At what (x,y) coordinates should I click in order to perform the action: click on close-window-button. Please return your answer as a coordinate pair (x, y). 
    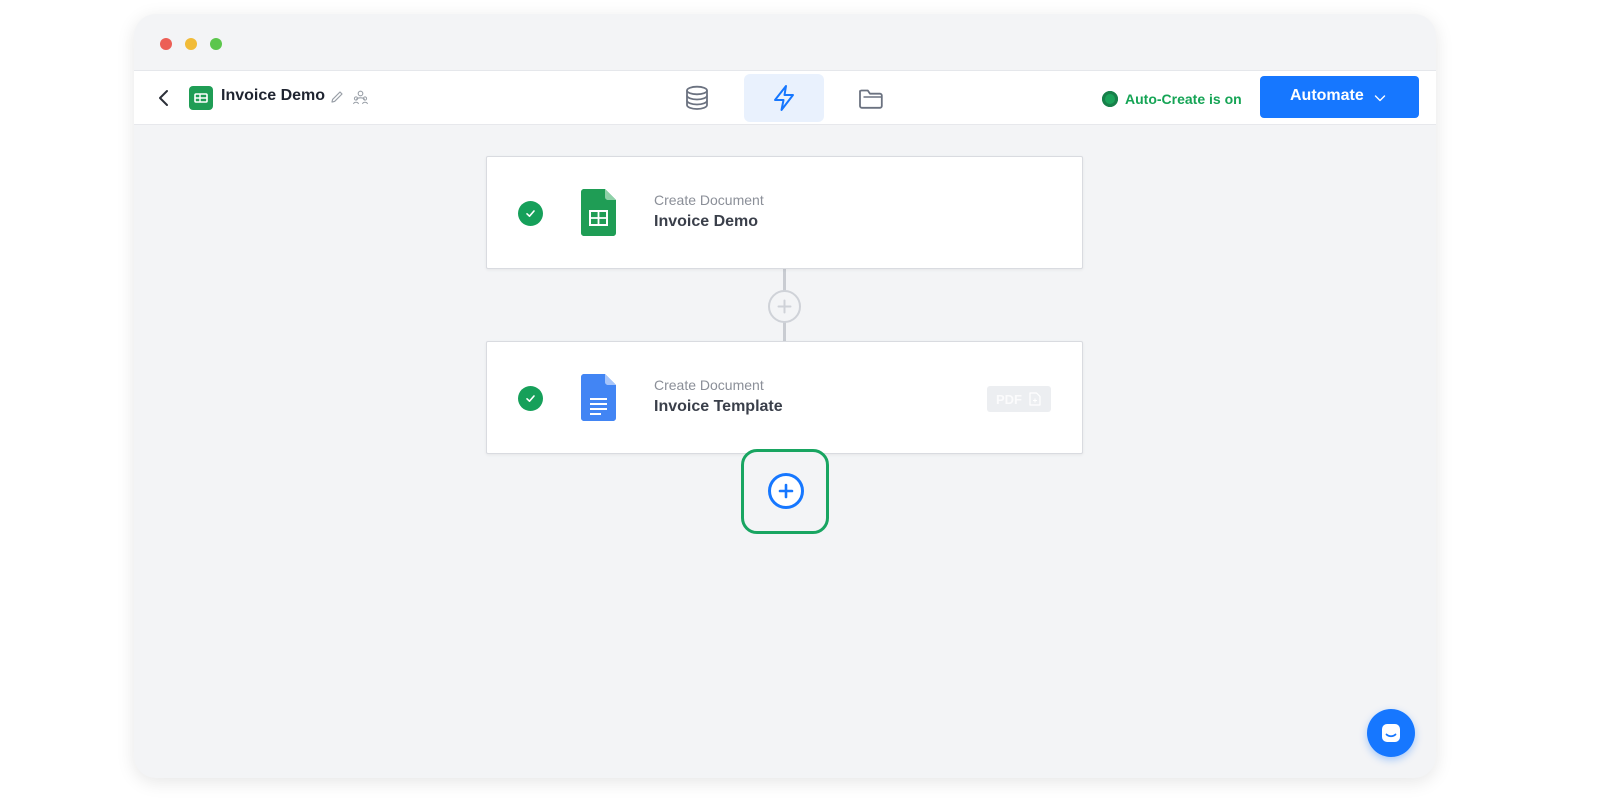
    Looking at the image, I should click on (166, 44).